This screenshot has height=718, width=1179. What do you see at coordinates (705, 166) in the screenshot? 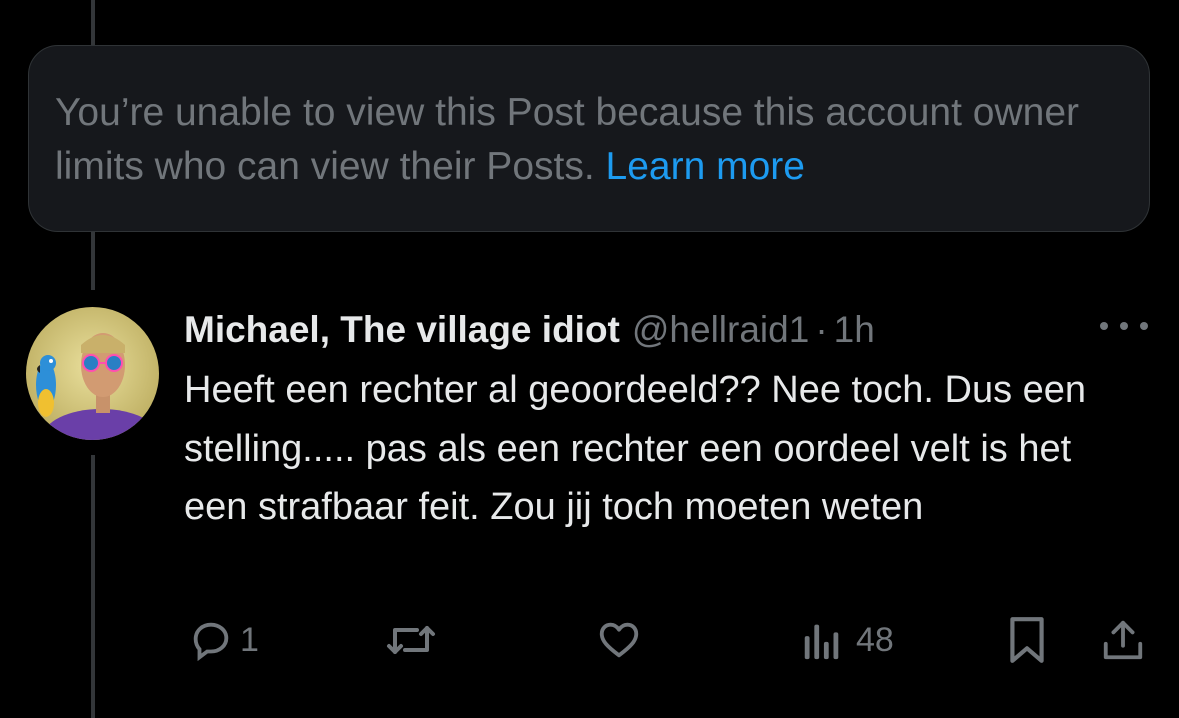
I see `learn-more-link: Learn more` at bounding box center [705, 166].